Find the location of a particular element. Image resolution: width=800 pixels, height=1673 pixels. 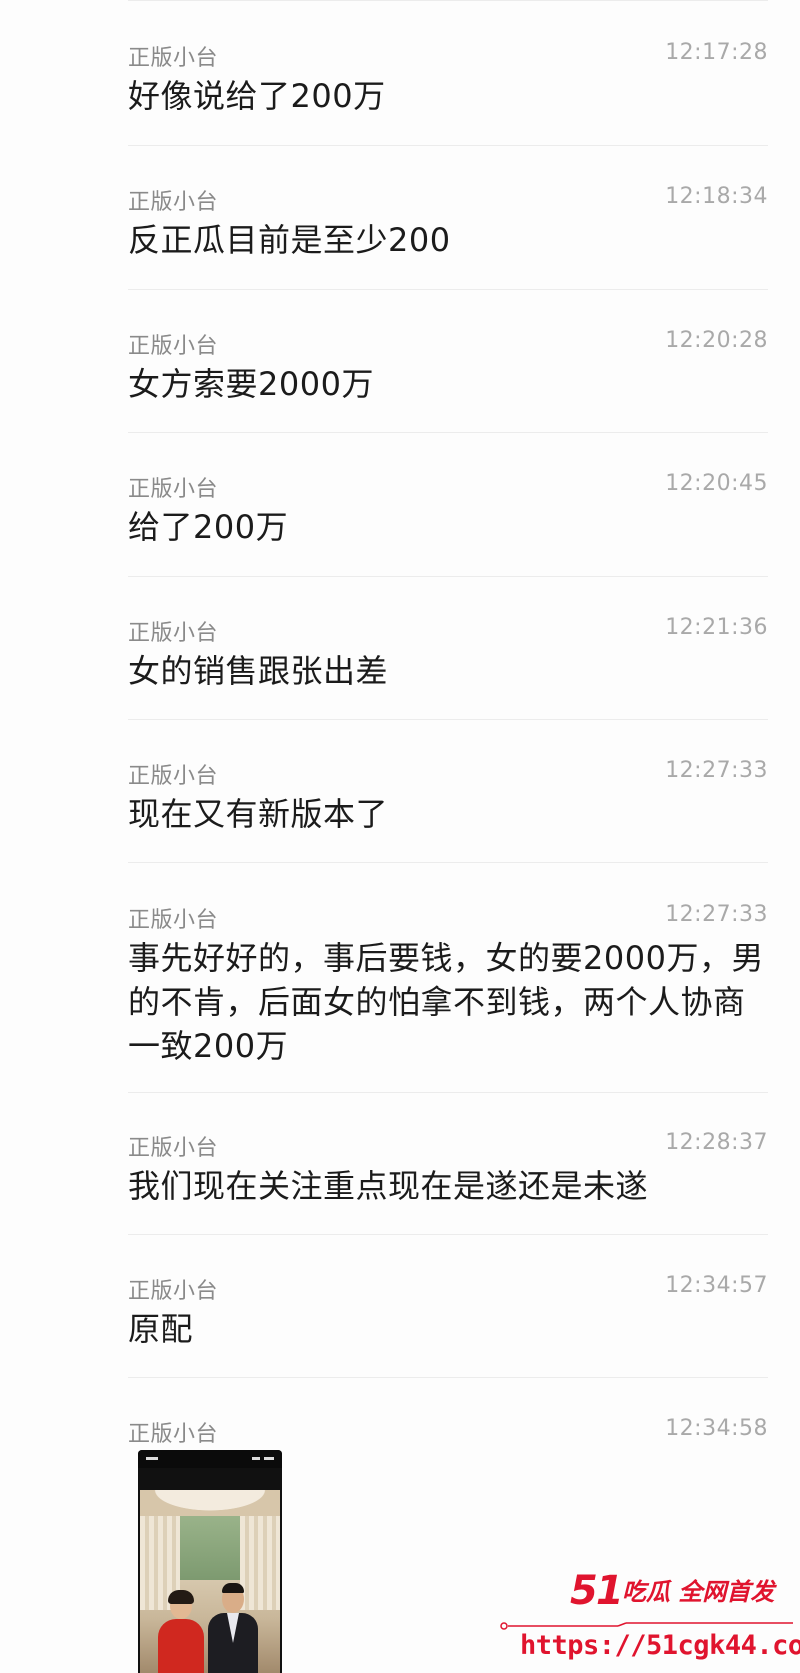

message-text: 反正瓜目前是至少200 is located at coordinates (289, 240).